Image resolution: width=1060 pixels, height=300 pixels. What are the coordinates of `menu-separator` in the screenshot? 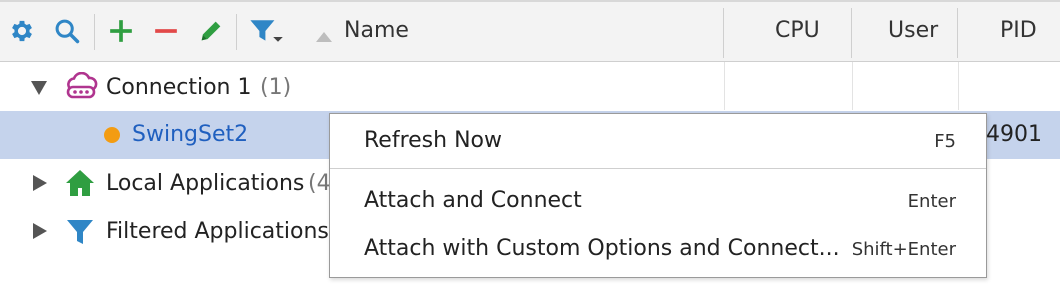 It's located at (658, 168).